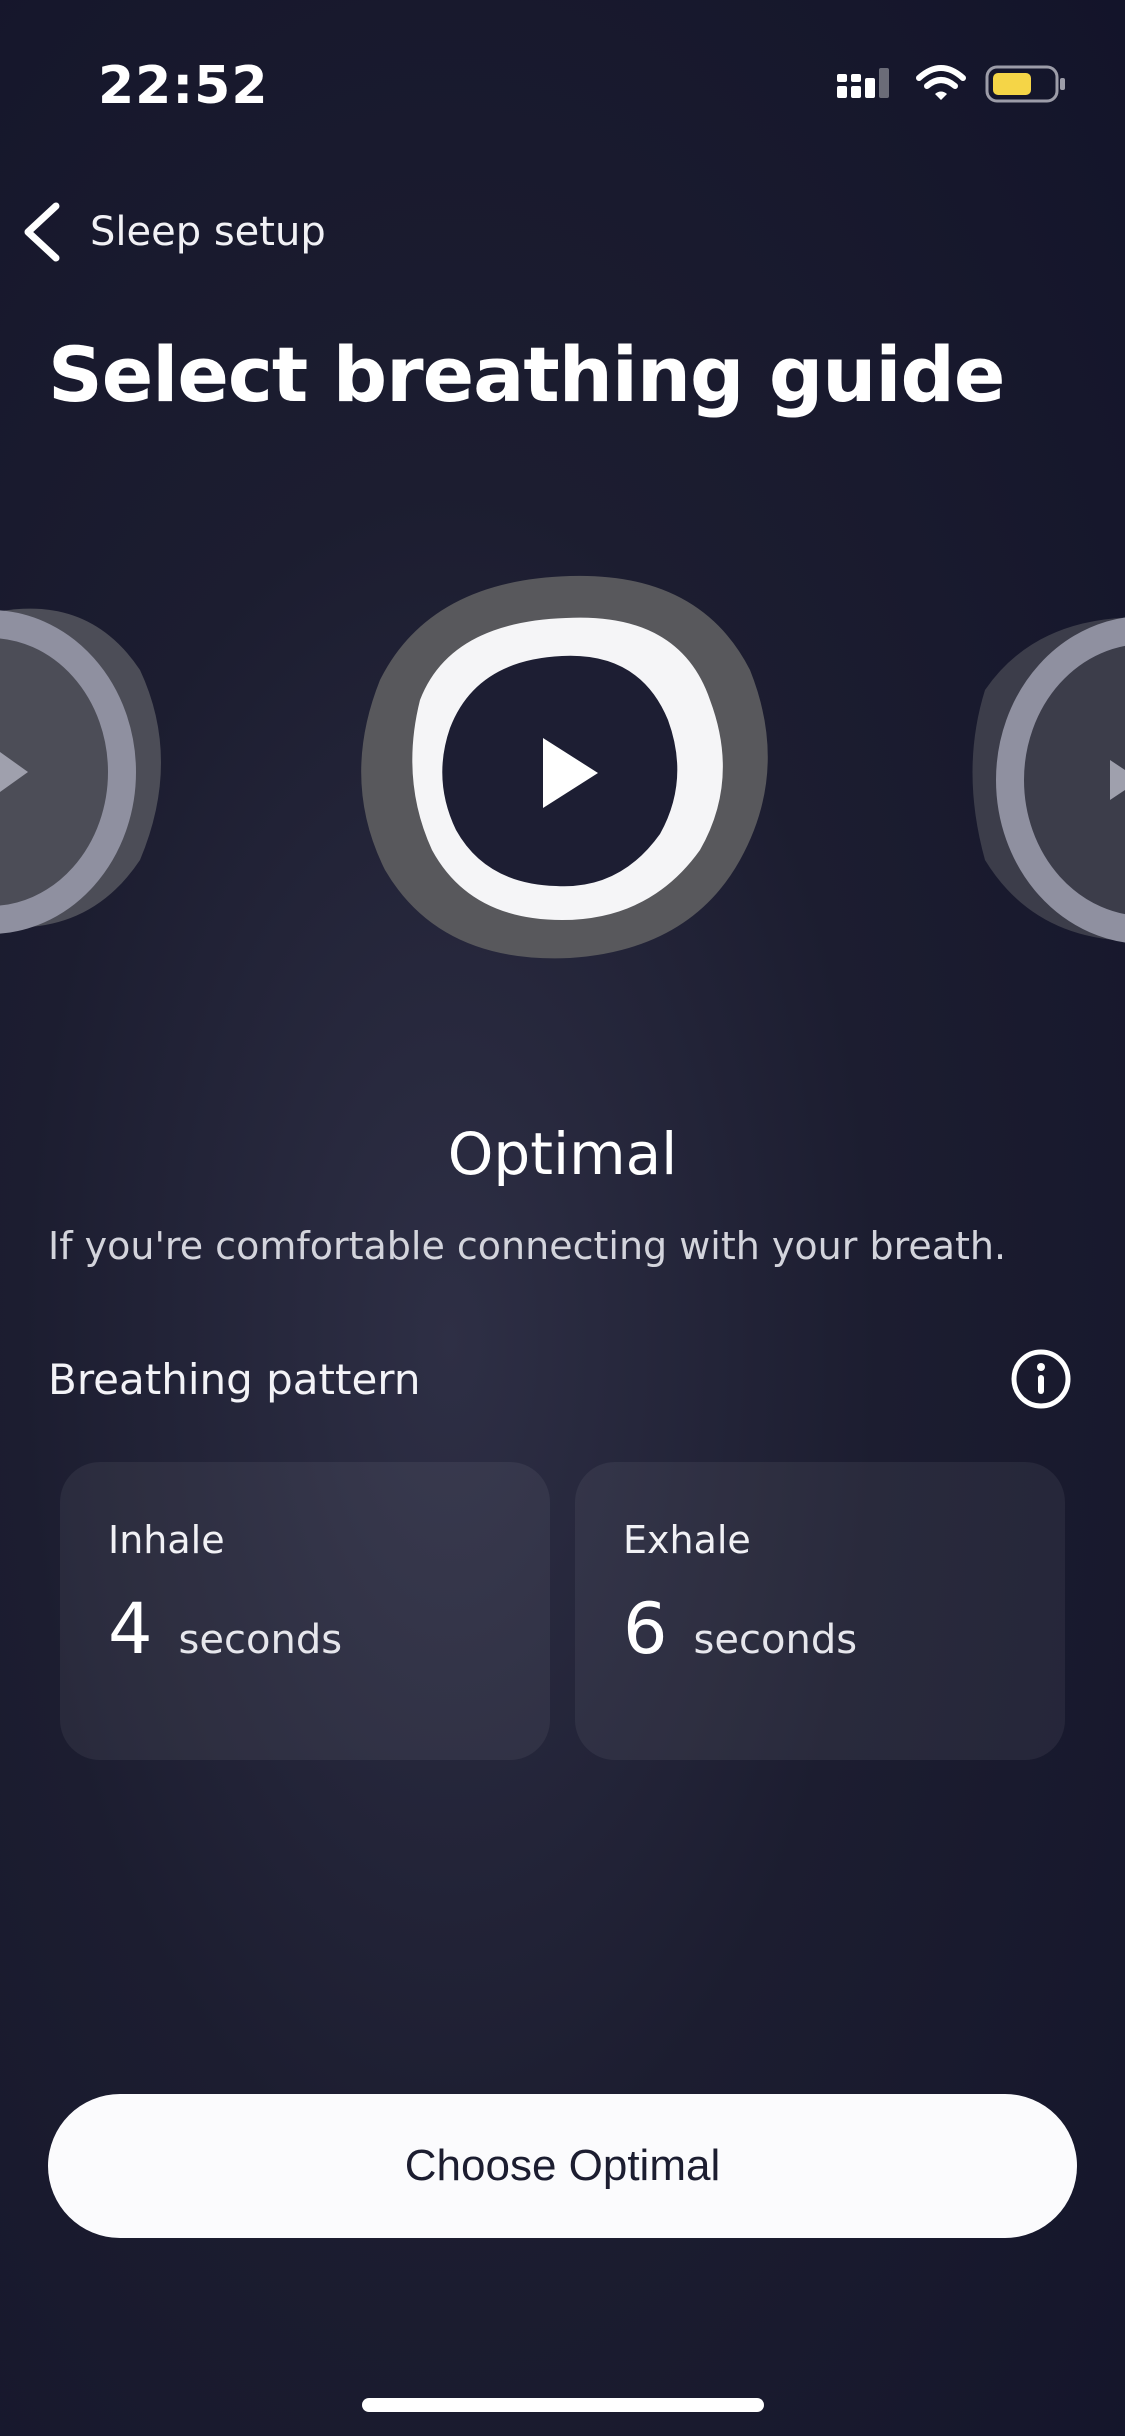  I want to click on optimal-guide-item, so click(564, 767).